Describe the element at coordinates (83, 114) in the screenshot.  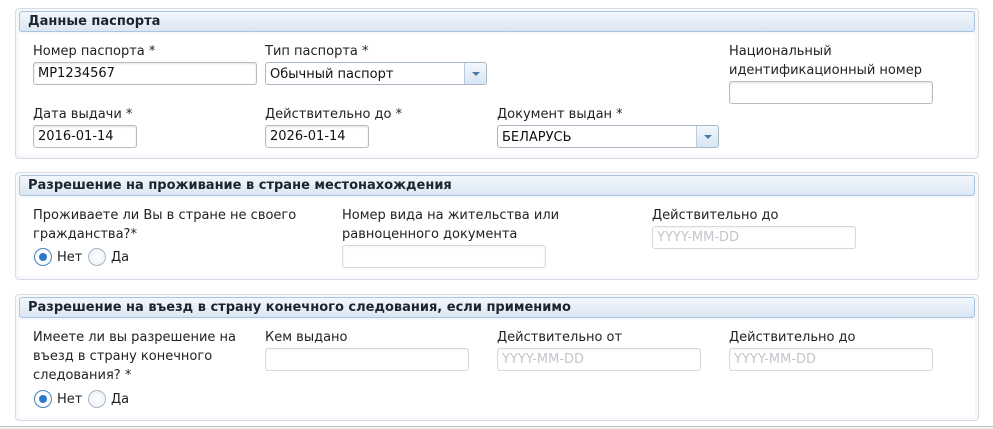
I see `issue-date-label: Дата выдачи *` at that location.